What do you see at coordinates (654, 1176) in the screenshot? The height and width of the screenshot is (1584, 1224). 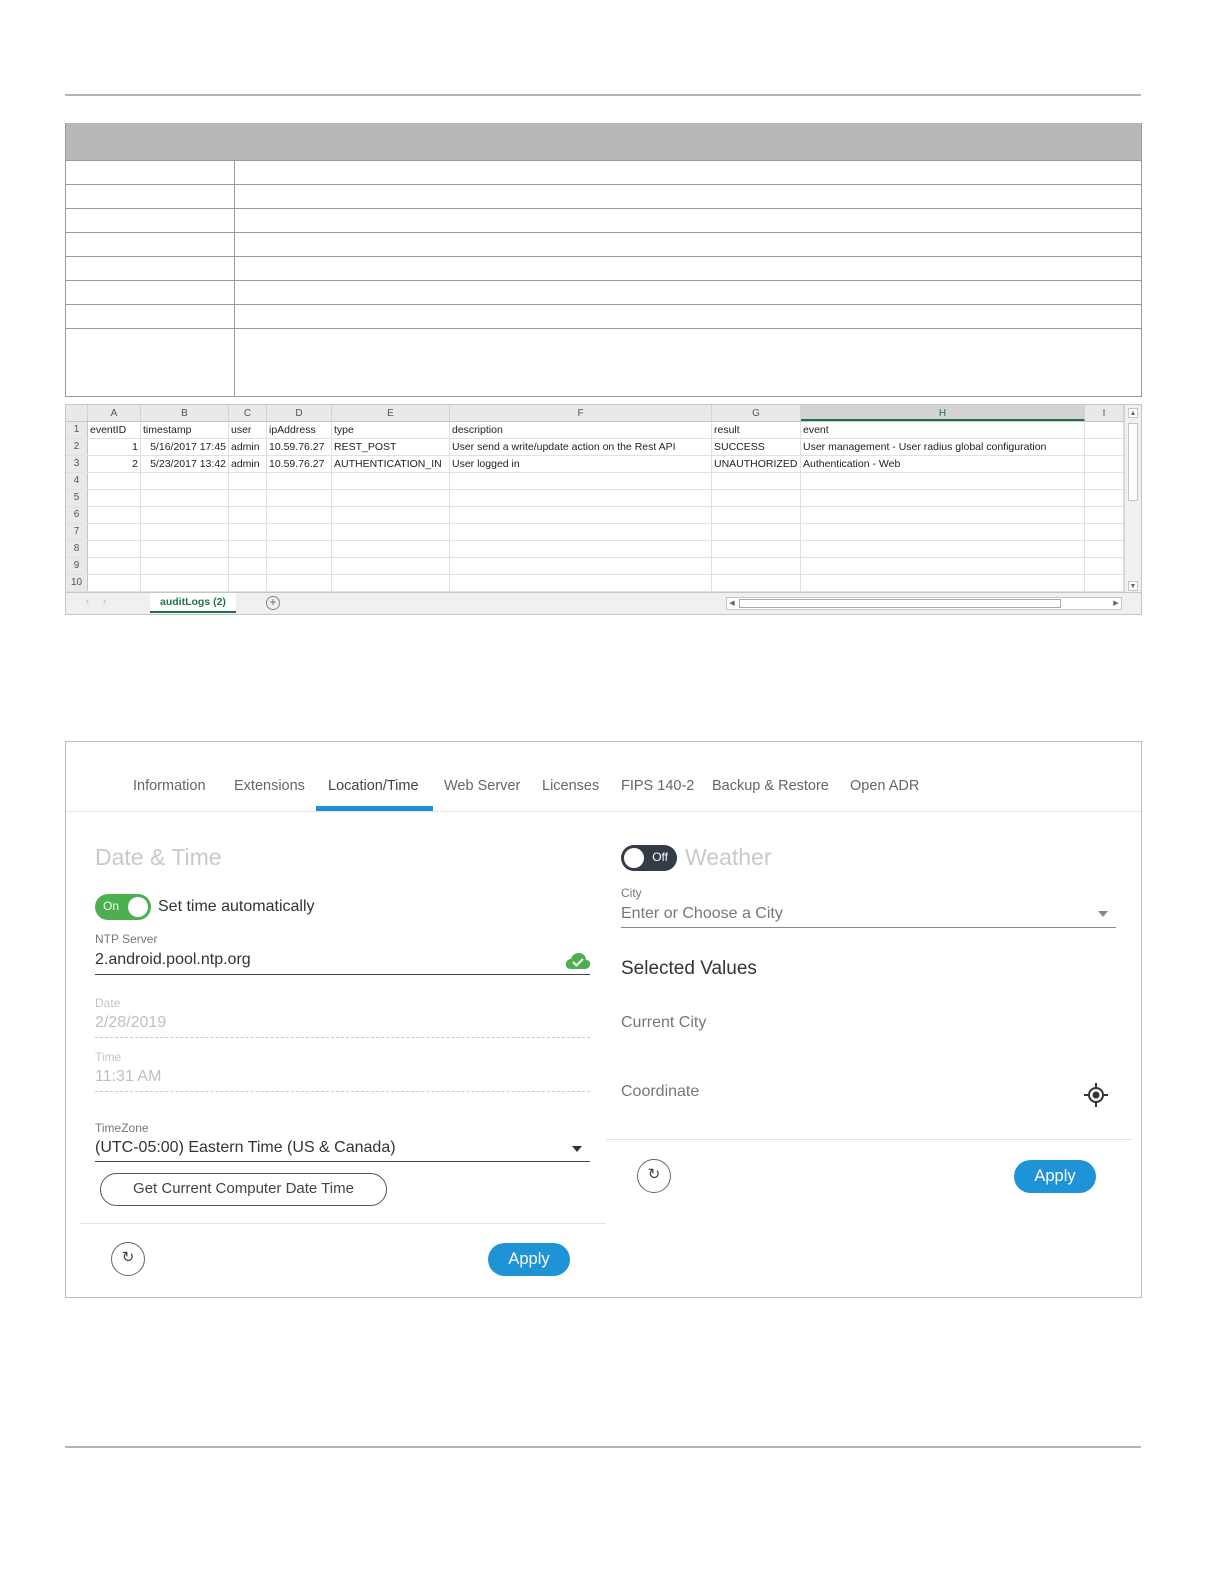 I see `refresh-weather-button: ↻` at bounding box center [654, 1176].